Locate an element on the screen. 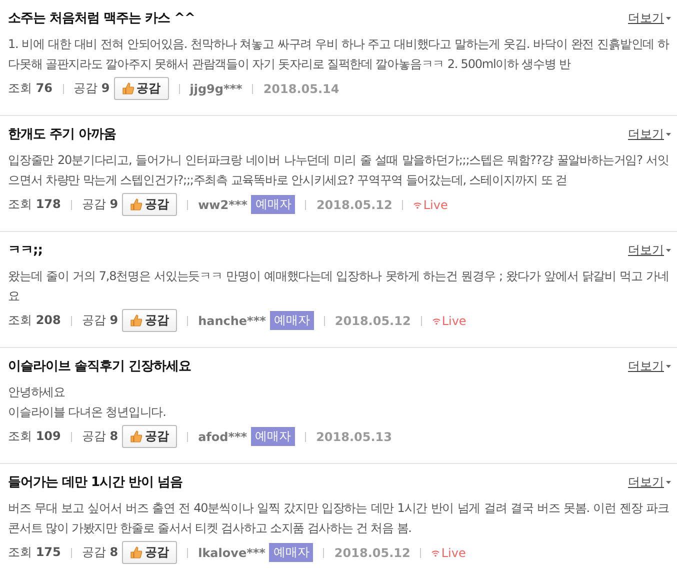 Image resolution: width=677 pixels, height=569 pixels. review-text: 이슬라이블 다녀온 청년입니다. is located at coordinates (87, 412).